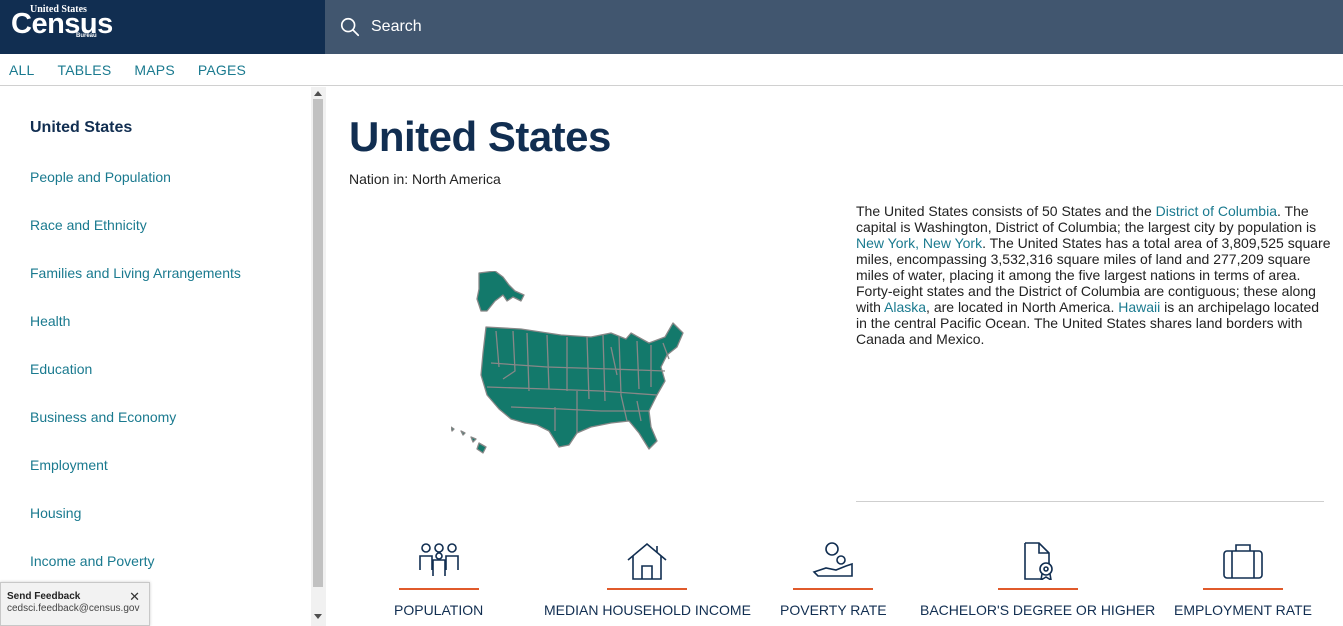 This screenshot has width=1343, height=626. Describe the element at coordinates (1038, 610) in the screenshot. I see `stat-label: BACHELOR'S DEGREE OR HIGHER` at that location.